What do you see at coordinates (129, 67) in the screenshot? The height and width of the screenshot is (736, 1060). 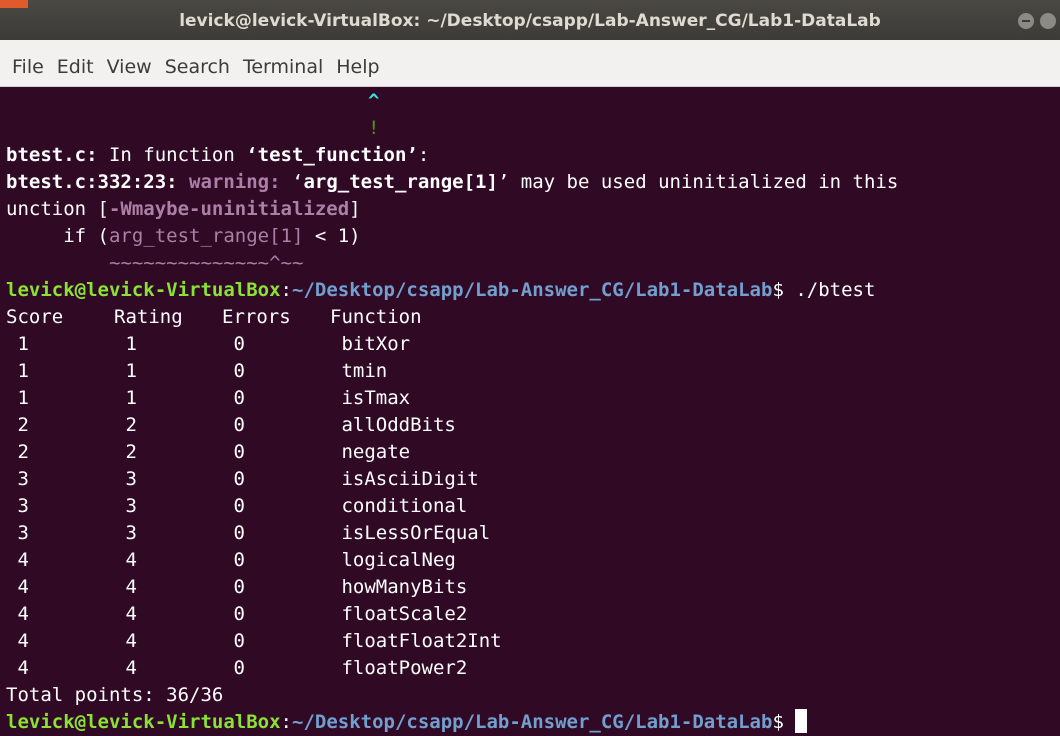 I see `menu-view: View` at bounding box center [129, 67].